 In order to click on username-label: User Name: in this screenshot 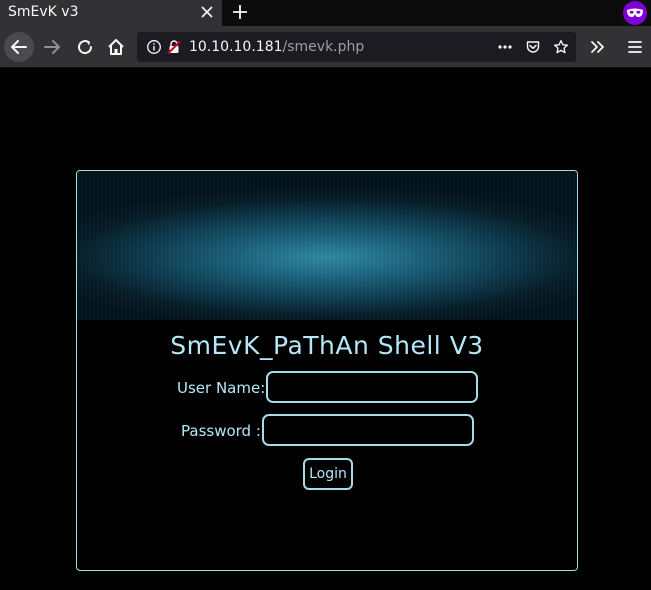, I will do `click(221, 388)`.